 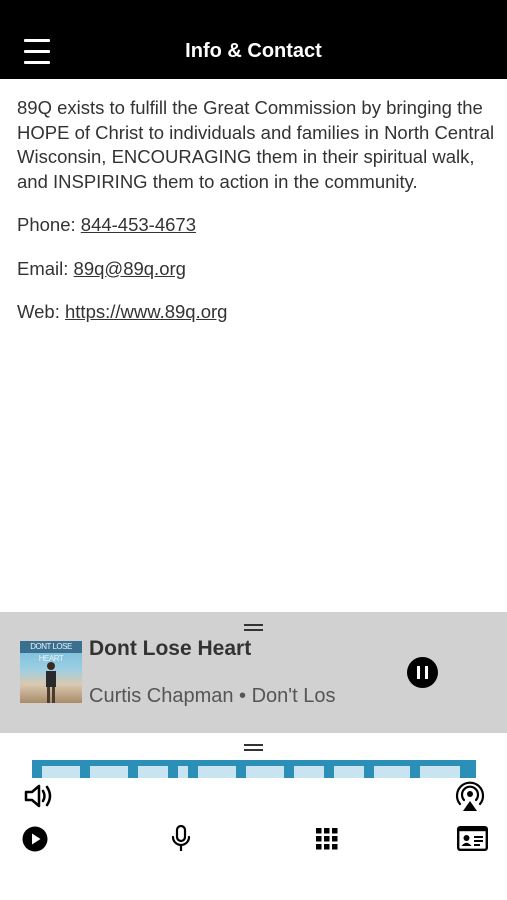 I want to click on expanded-drag-handle, so click(x=253, y=747).